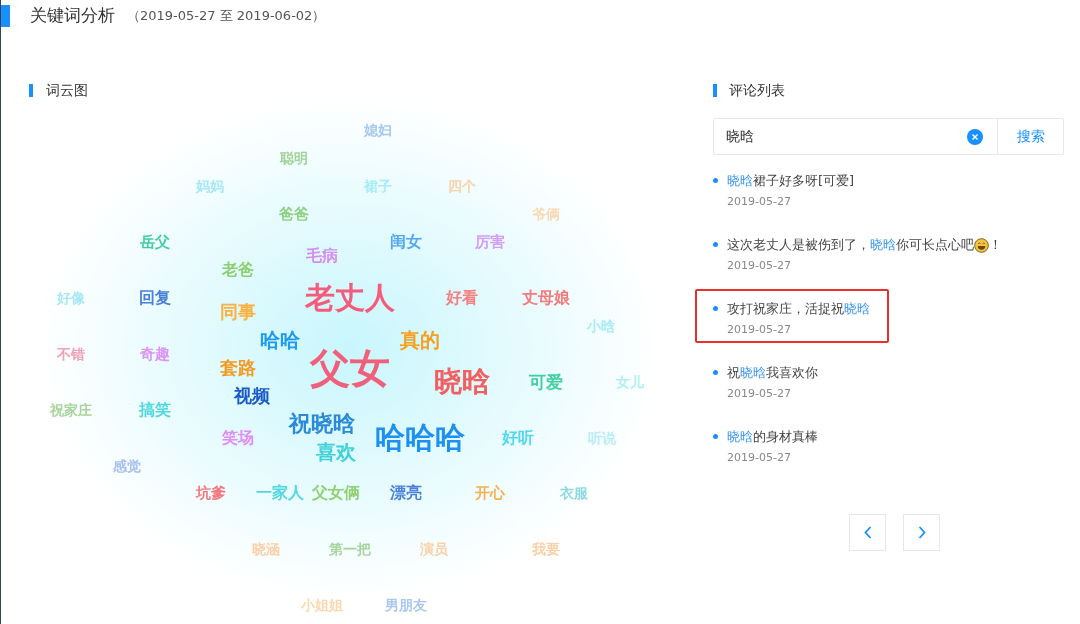 The width and height of the screenshot is (1080, 624). I want to click on cloud-word: 搞笑, so click(155, 410).